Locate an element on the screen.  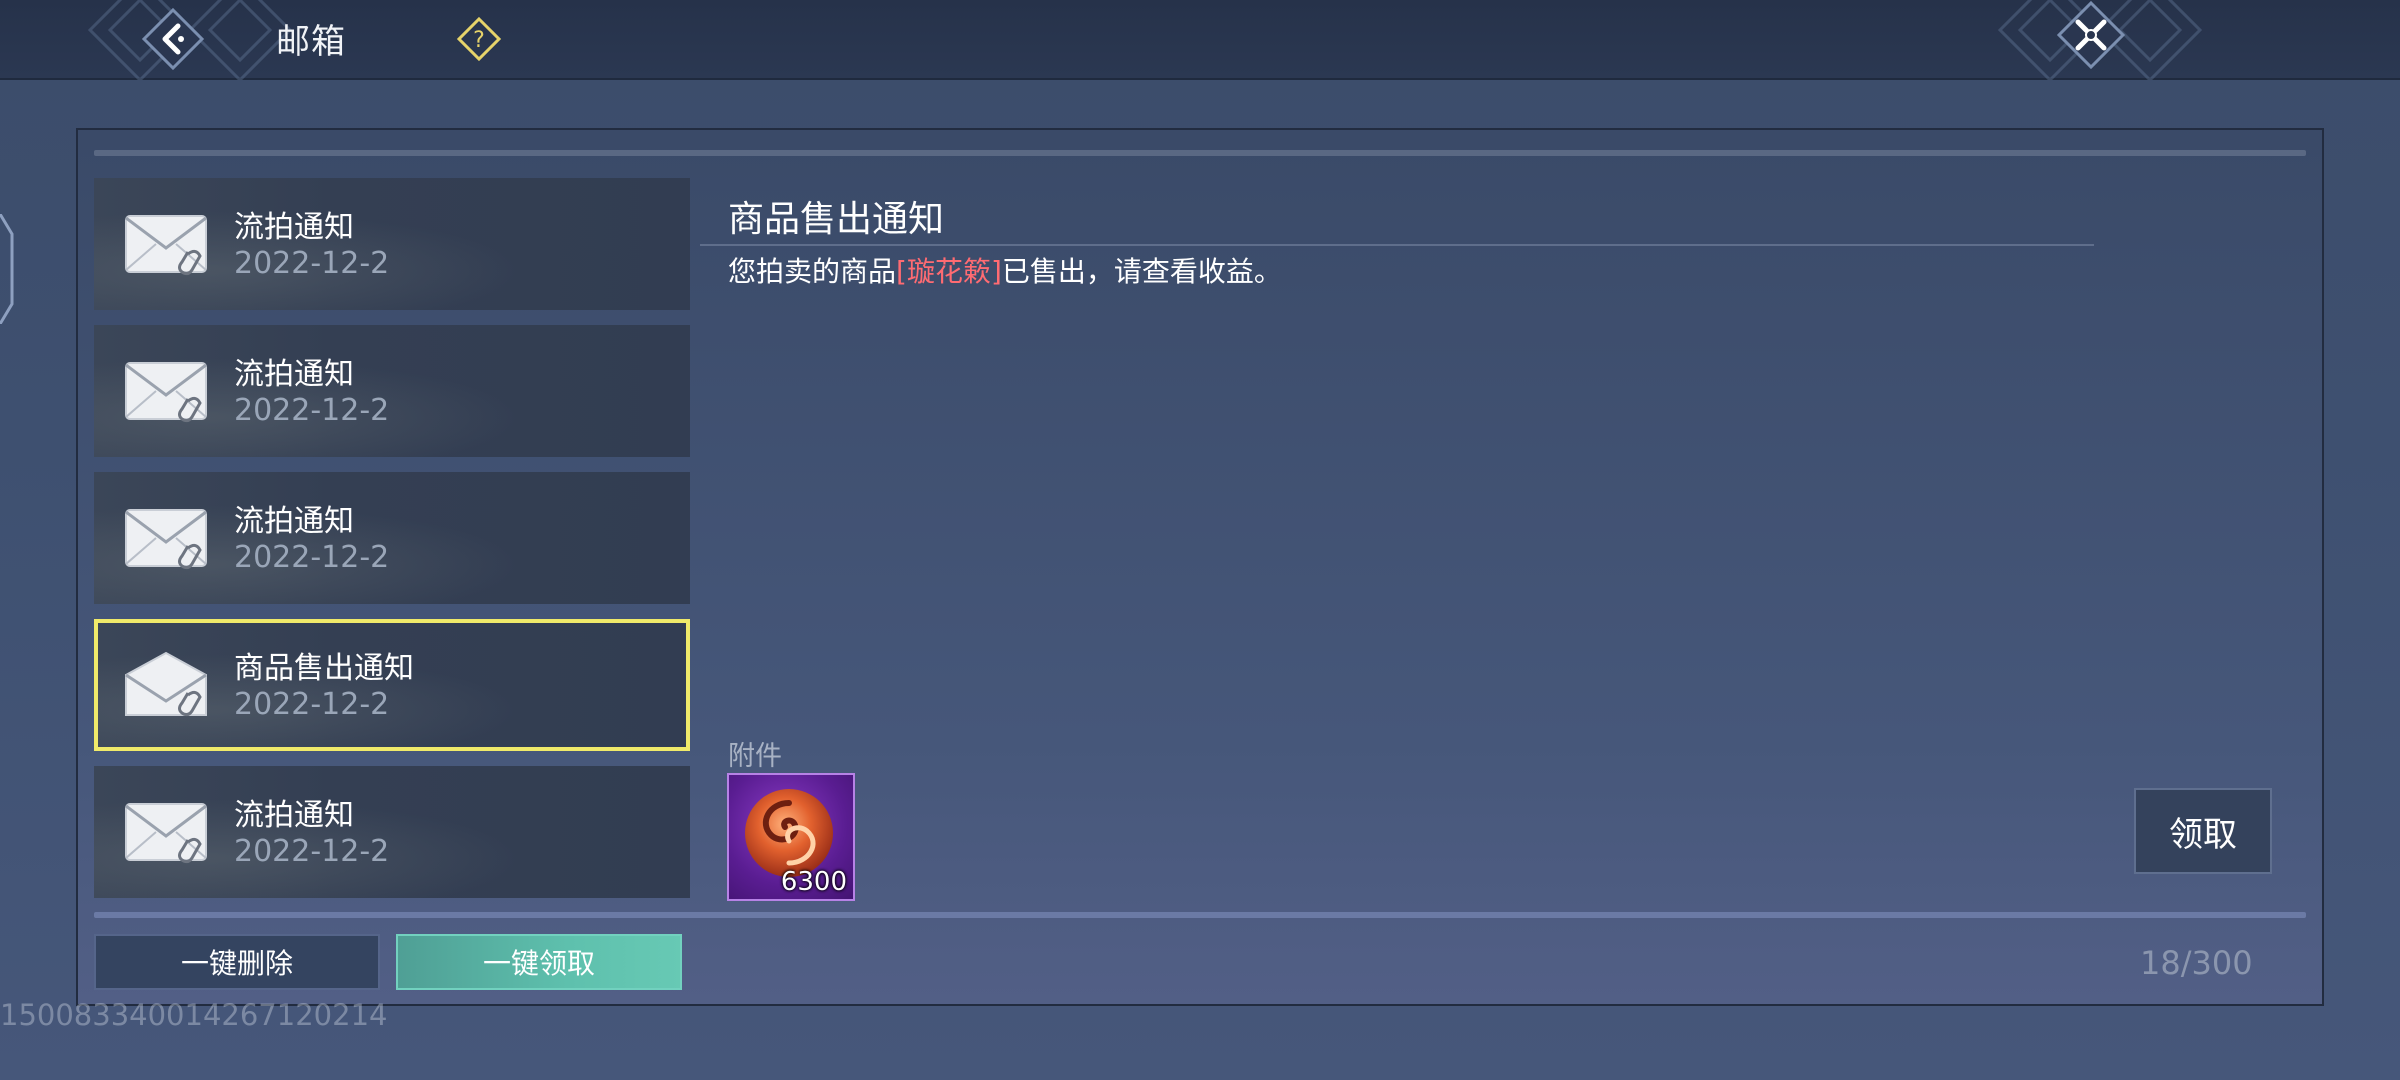
body-suffix: 已售出，请查看收益。 is located at coordinates (1141, 271).